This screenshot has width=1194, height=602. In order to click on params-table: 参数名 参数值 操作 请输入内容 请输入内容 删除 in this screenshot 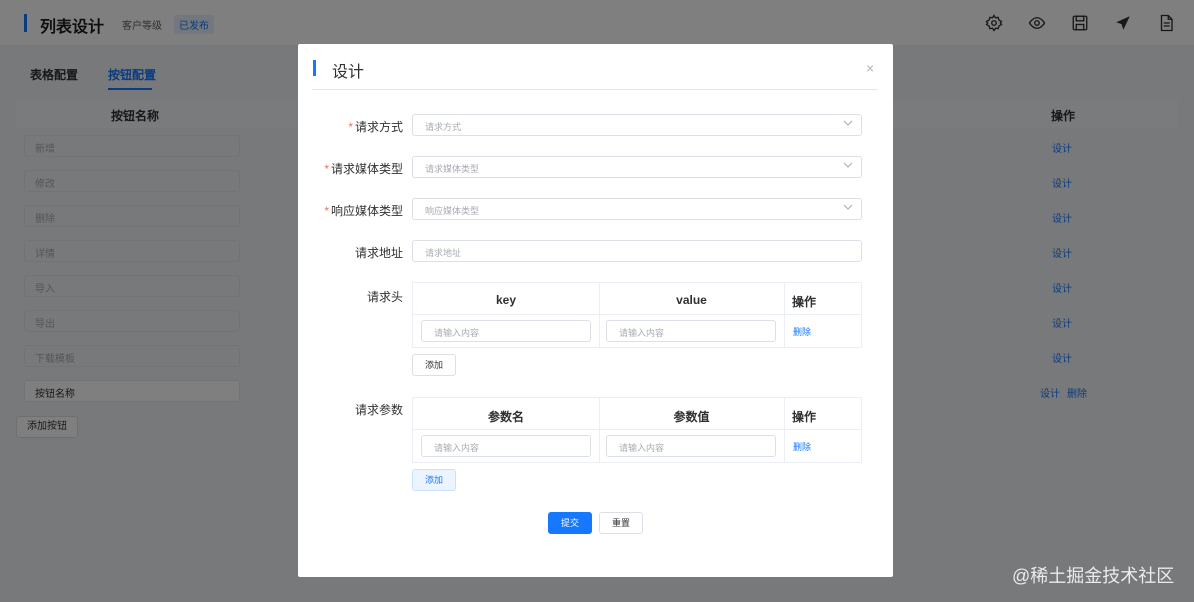, I will do `click(637, 430)`.